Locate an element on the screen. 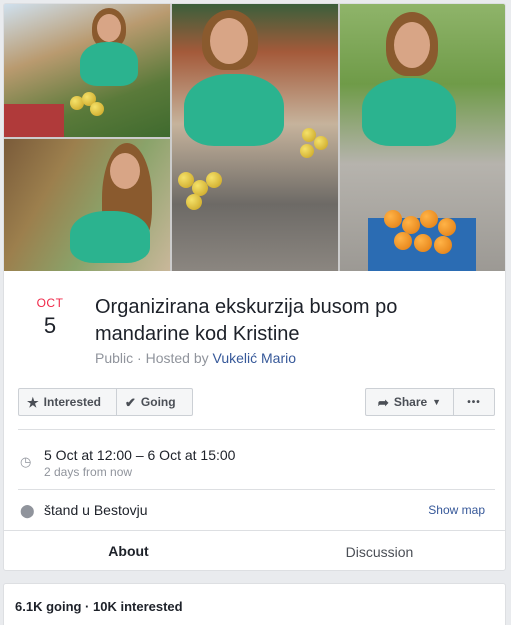 The width and height of the screenshot is (511, 625). event-date: OCT 5 is located at coordinates (50, 317).